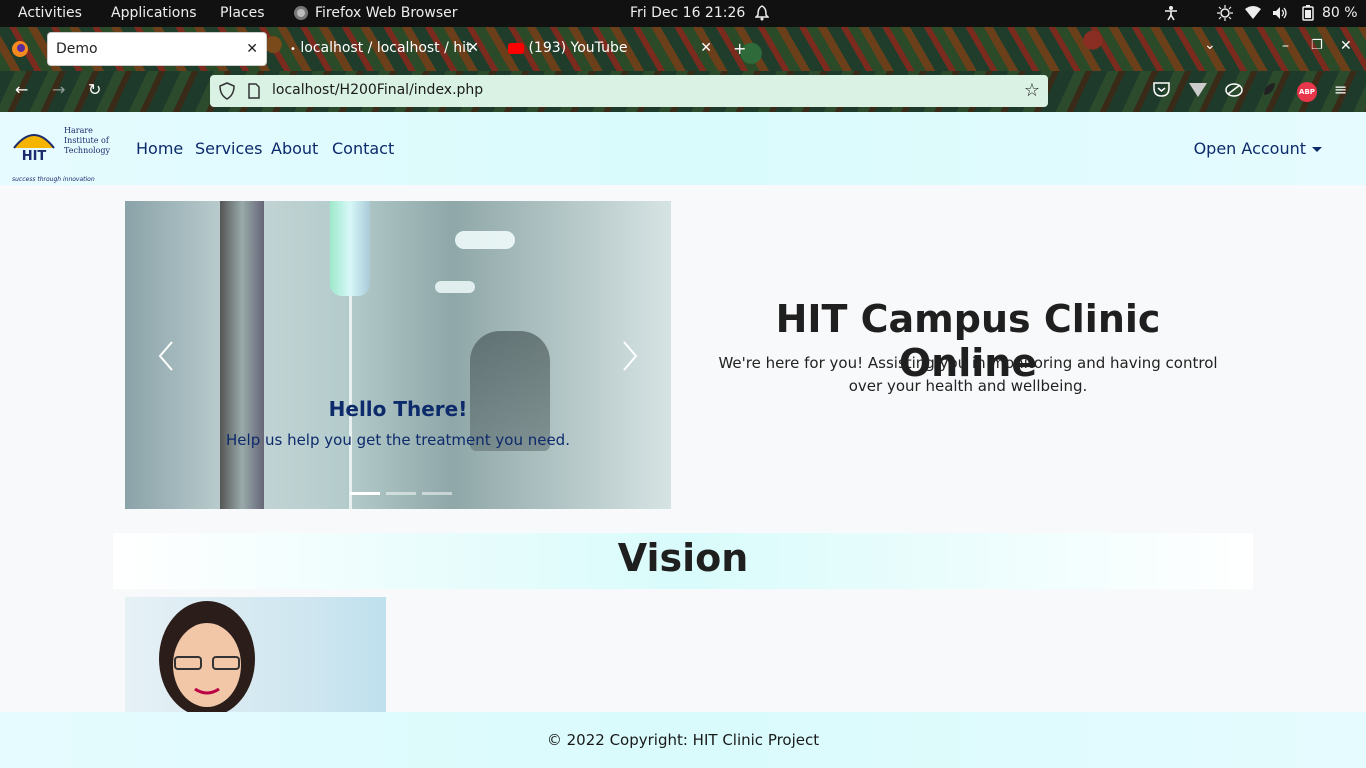 This screenshot has height=768, width=1366. I want to click on hamburger-menu-icon: ≡, so click(1340, 89).